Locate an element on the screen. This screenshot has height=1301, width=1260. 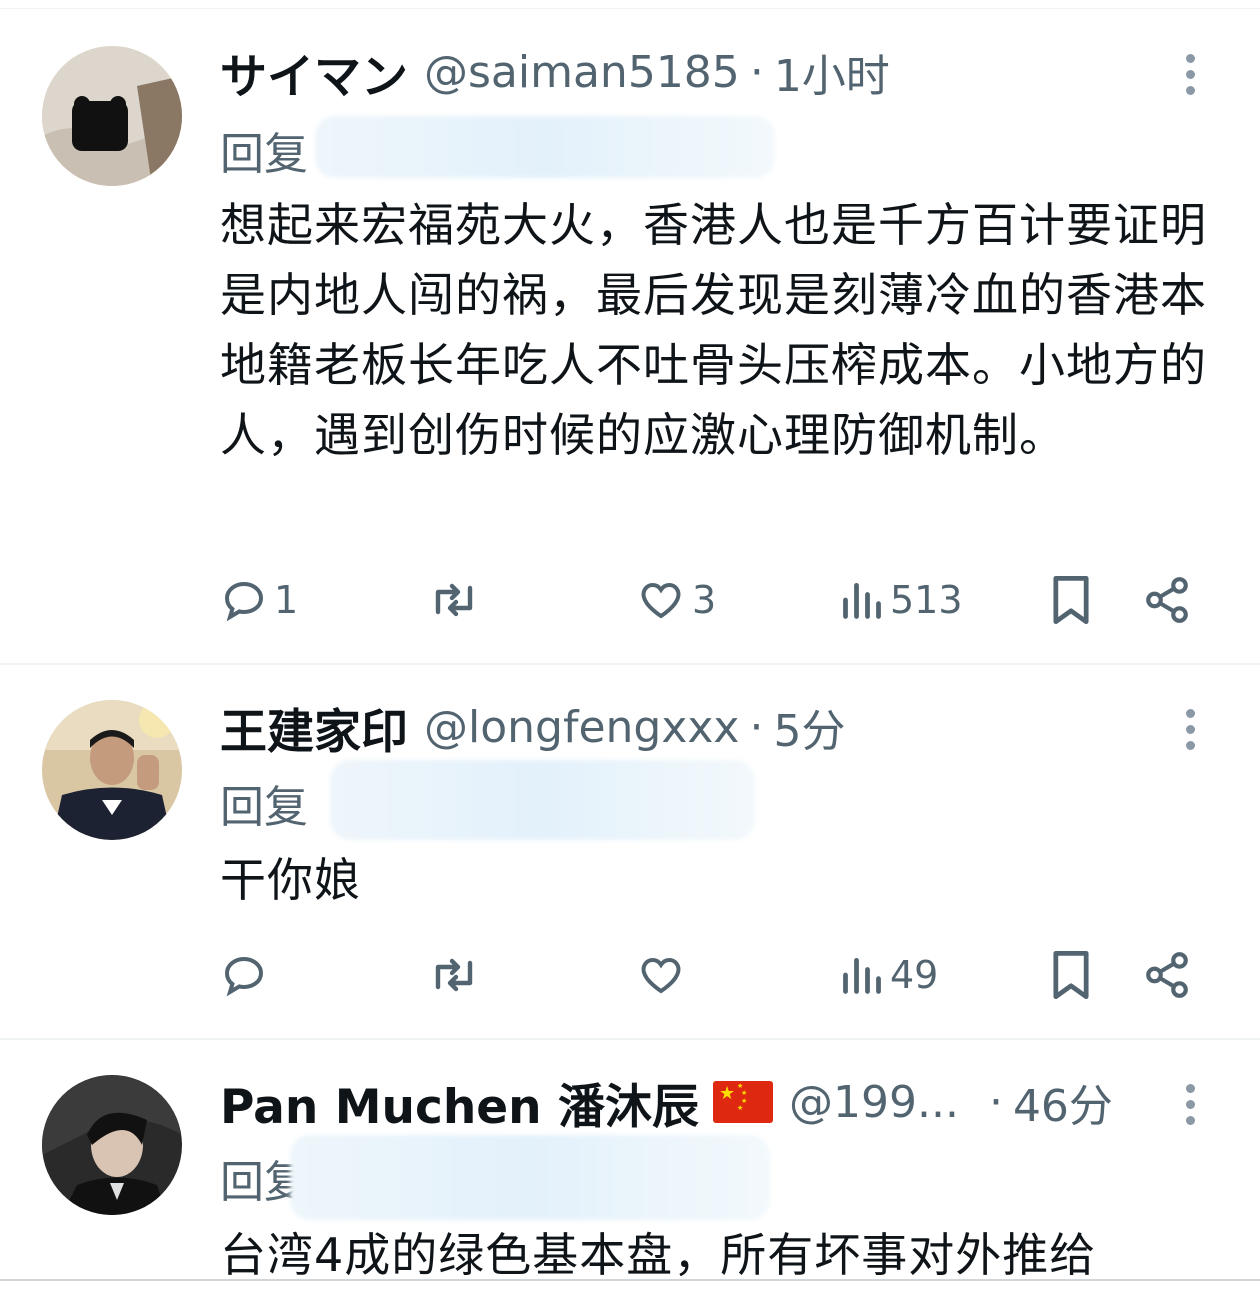
timestamp: 5分 is located at coordinates (809, 727).